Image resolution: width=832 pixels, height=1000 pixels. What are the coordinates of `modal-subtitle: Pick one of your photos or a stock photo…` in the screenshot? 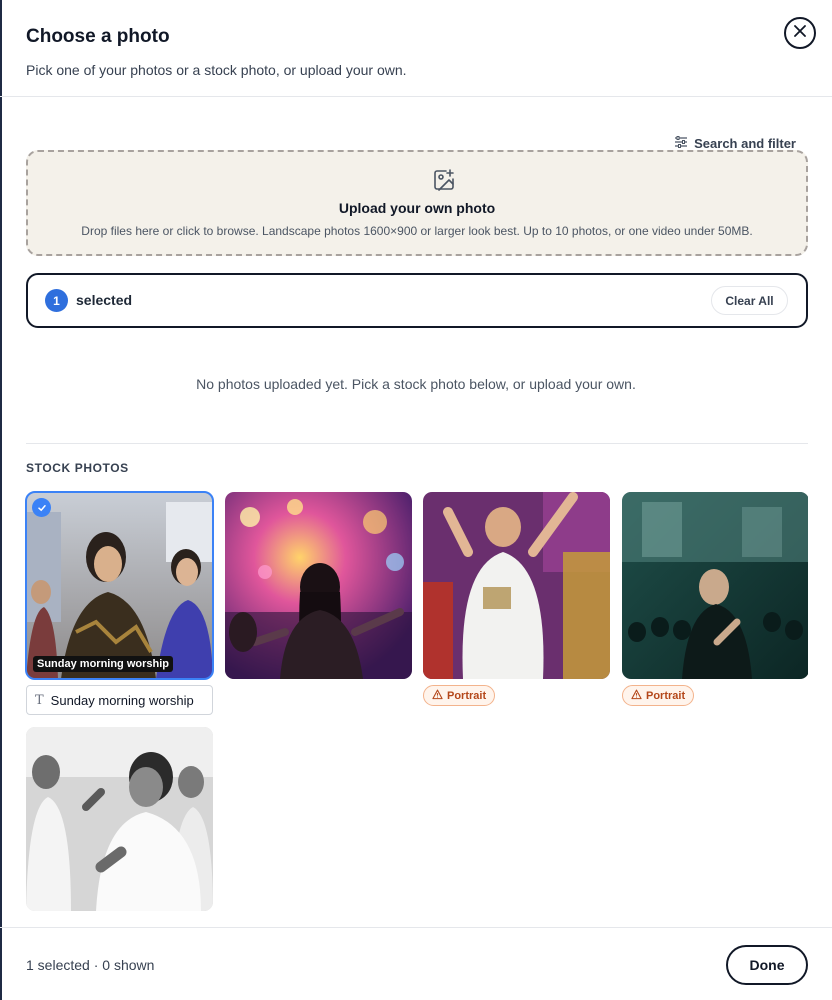 It's located at (216, 70).